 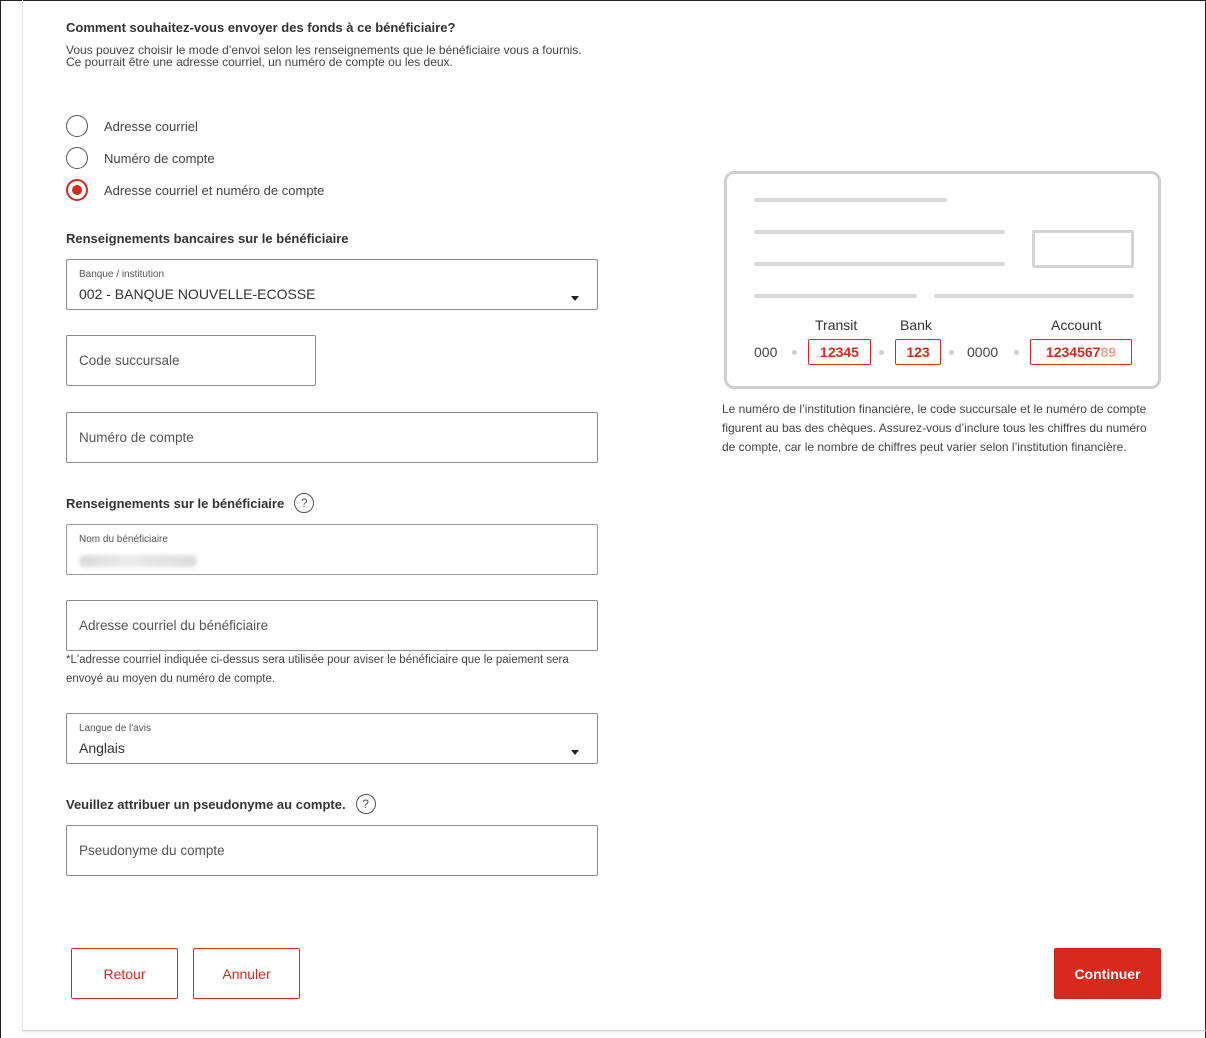 What do you see at coordinates (138, 561) in the screenshot?
I see `redacted-name` at bounding box center [138, 561].